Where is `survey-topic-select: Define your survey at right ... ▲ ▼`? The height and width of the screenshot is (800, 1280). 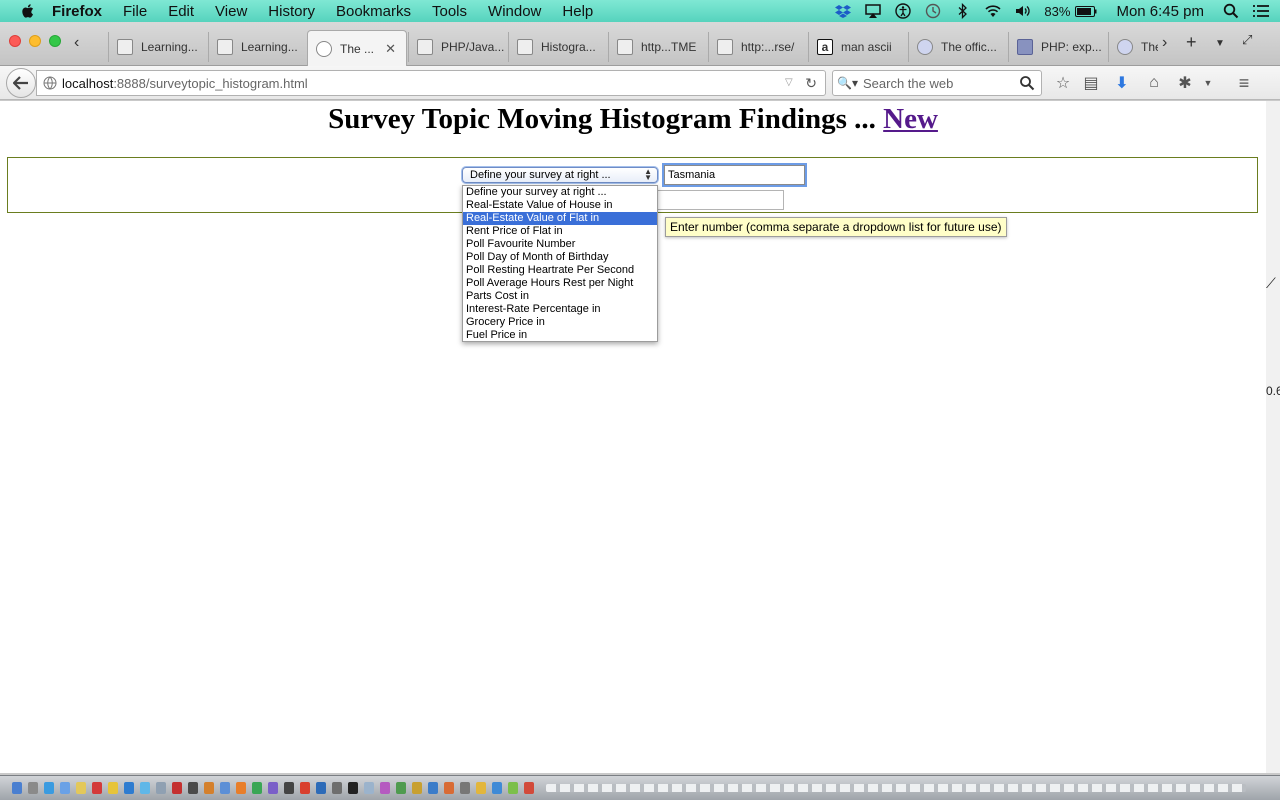 survey-topic-select: Define your survey at right ... ▲ ▼ is located at coordinates (560, 175).